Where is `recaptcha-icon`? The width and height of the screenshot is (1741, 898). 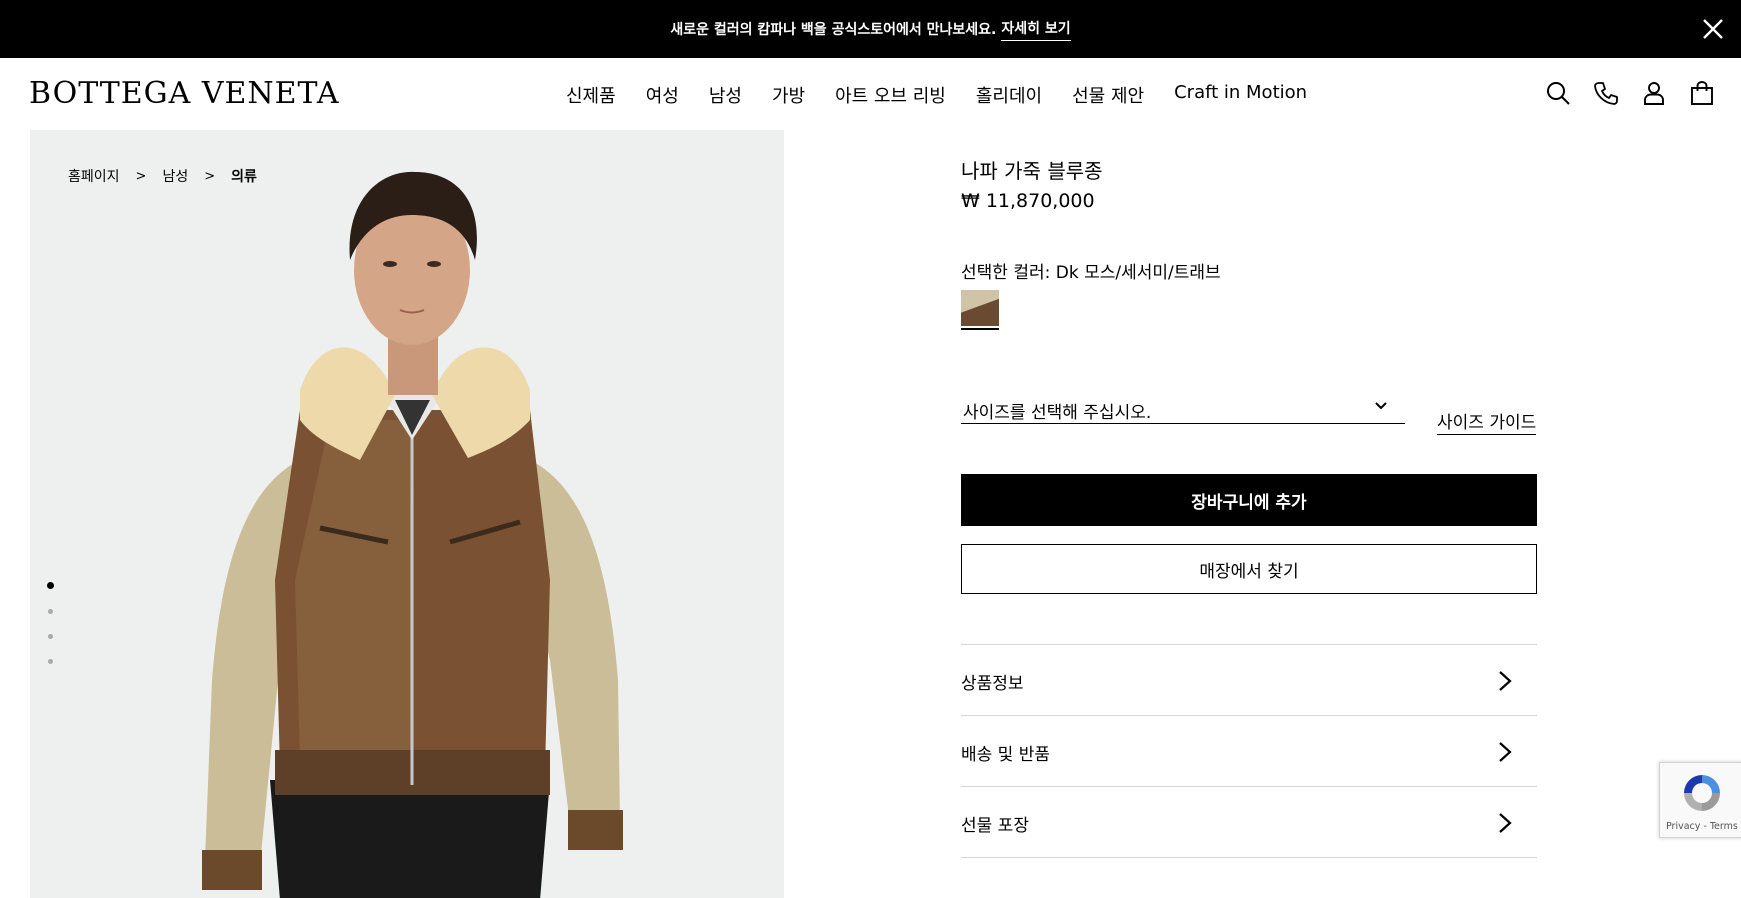
recaptcha-icon is located at coordinates (1702, 793).